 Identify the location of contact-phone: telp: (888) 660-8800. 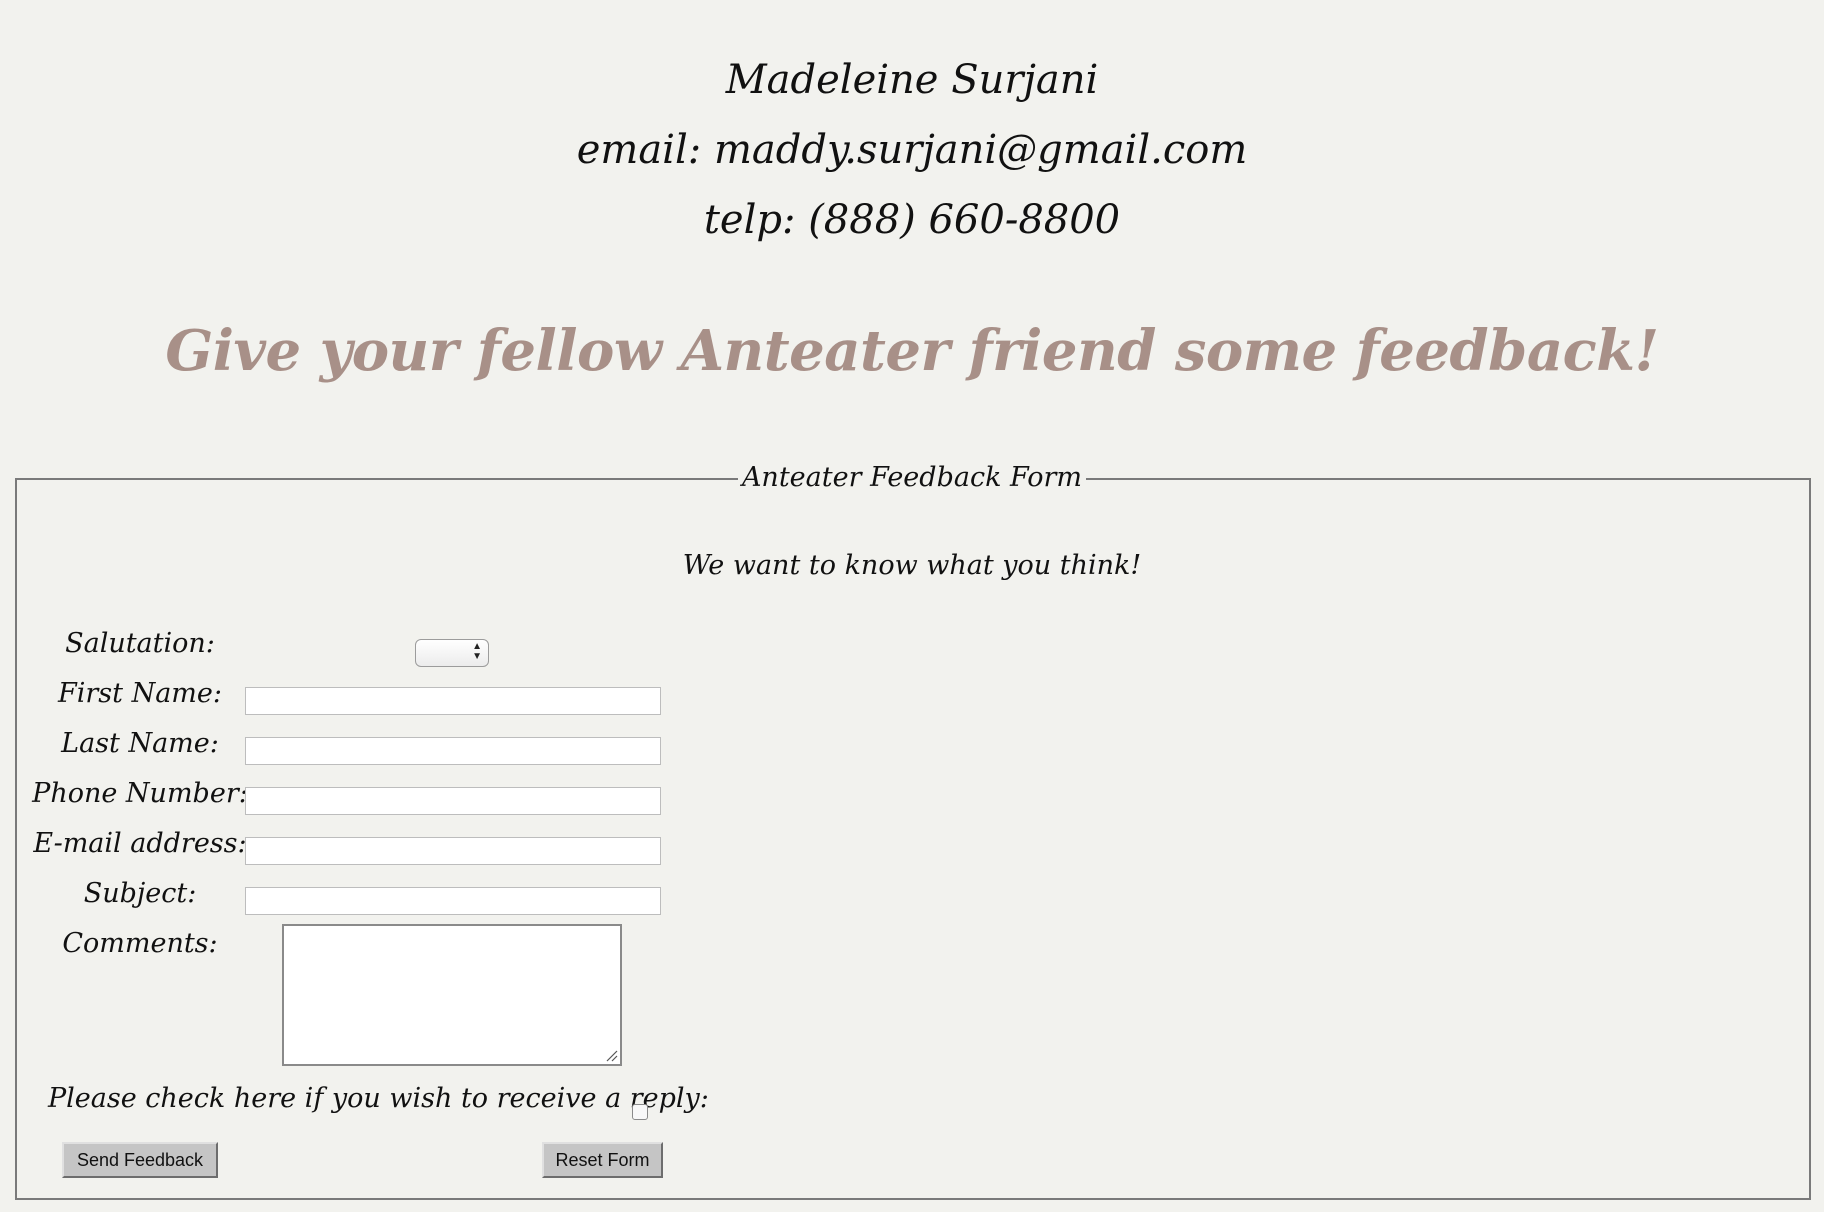
(912, 220).